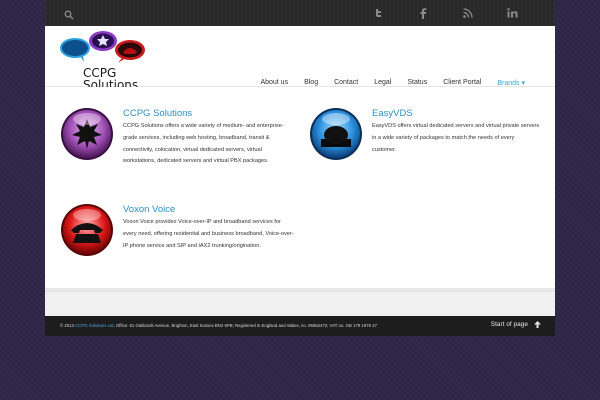 This screenshot has width=600, height=400. I want to click on twitter-icon, so click(377, 13).